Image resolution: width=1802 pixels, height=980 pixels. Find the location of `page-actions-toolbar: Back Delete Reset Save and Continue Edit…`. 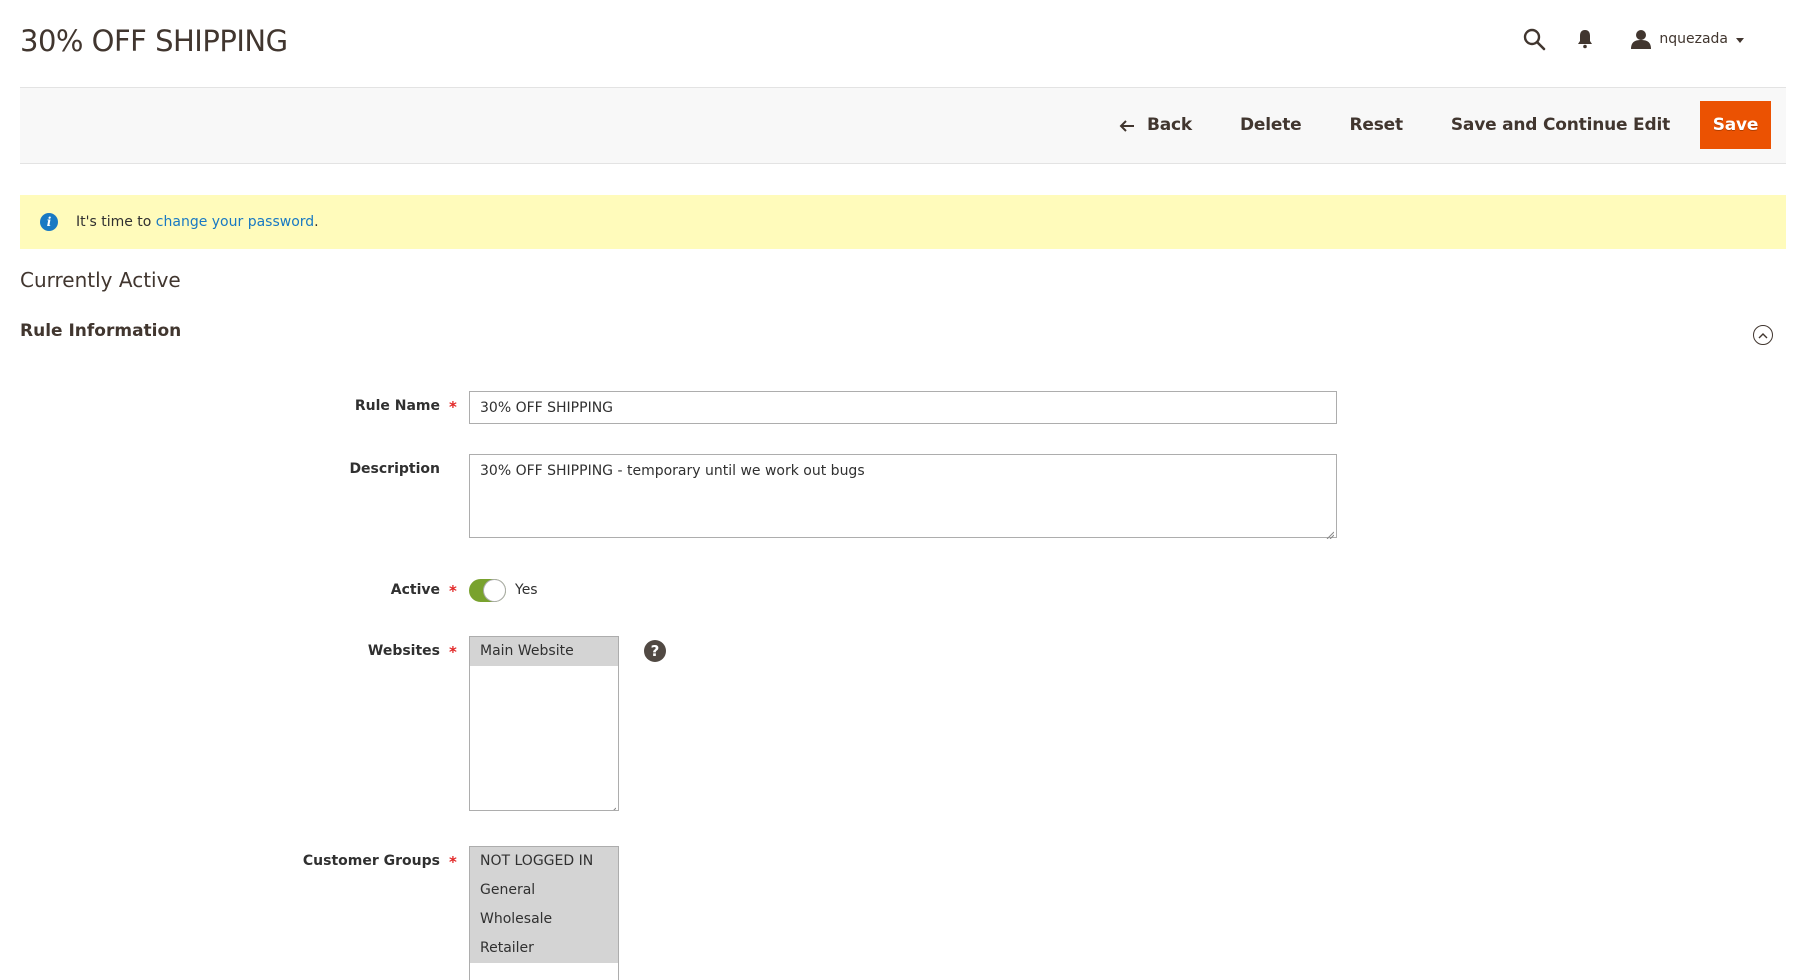

page-actions-toolbar: Back Delete Reset Save and Continue Edit… is located at coordinates (903, 125).